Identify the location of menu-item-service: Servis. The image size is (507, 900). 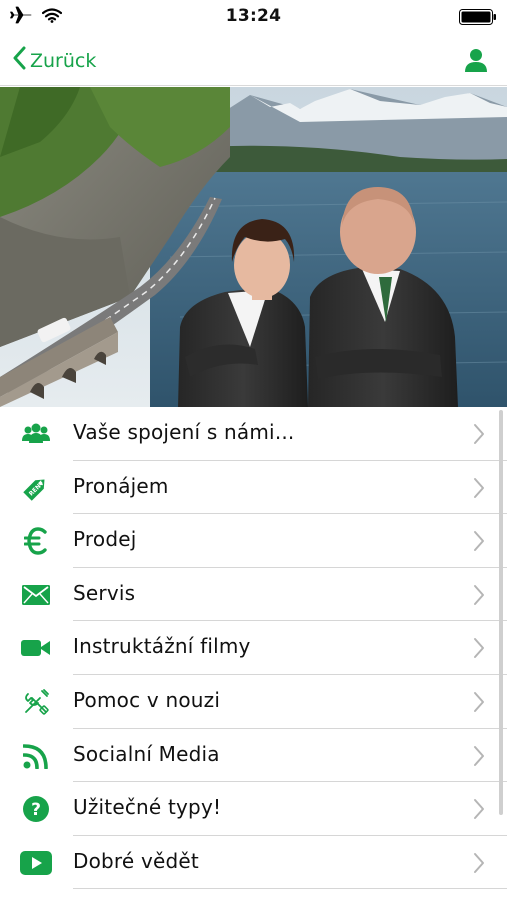
(253, 595).